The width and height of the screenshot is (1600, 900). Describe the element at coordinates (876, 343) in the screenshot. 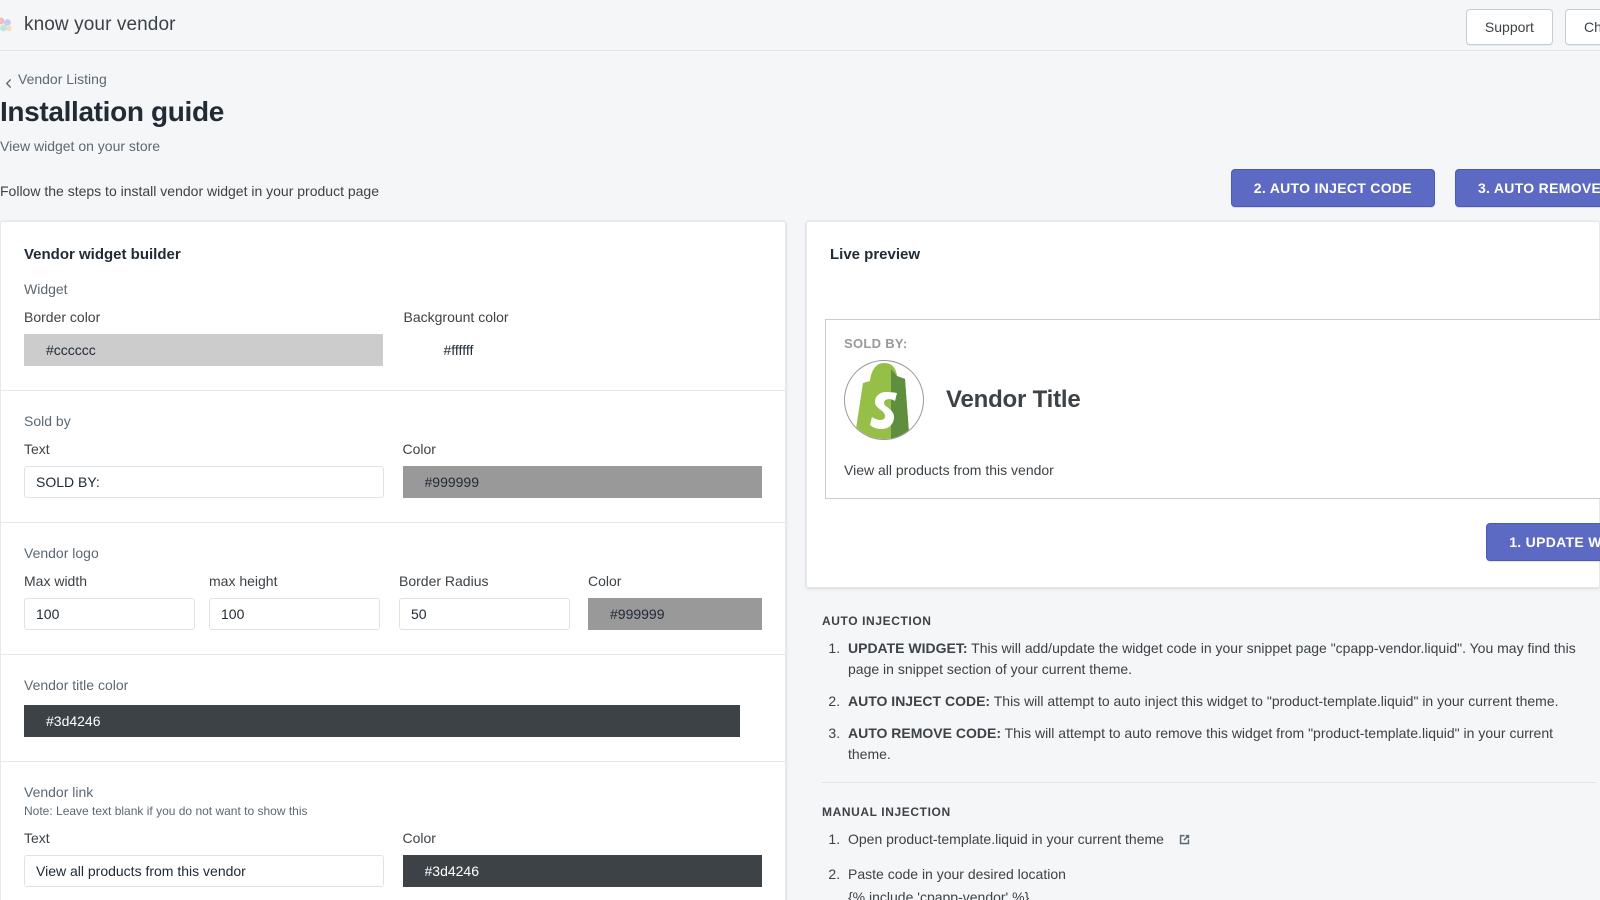

I see `preview-sold-by-text: SOLD BY:` at that location.